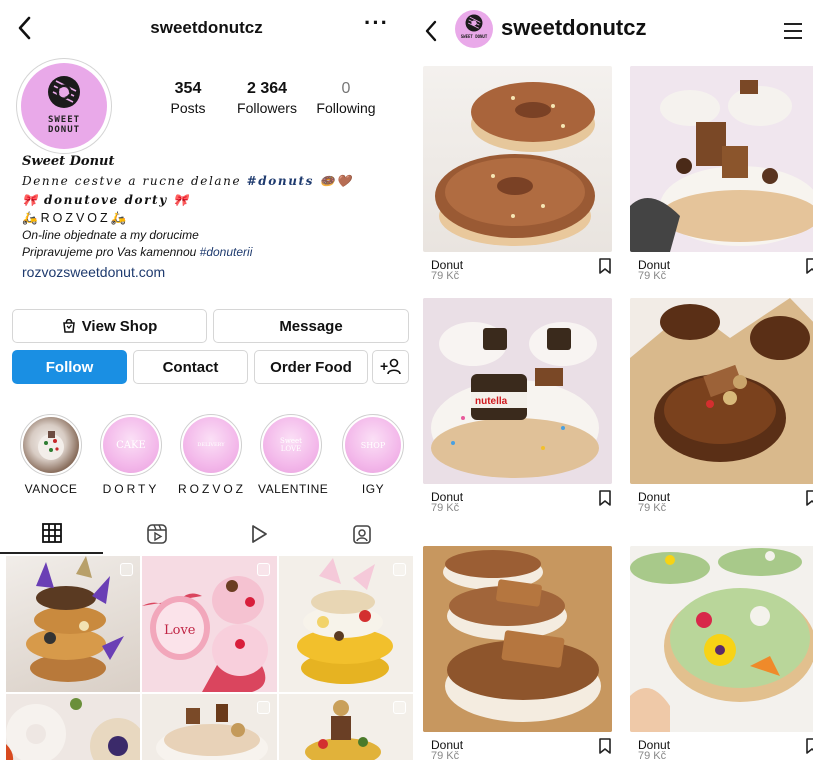 Image resolution: width=813 pixels, height=760 pixels. I want to click on view-shop-button: View Shop, so click(109, 326).